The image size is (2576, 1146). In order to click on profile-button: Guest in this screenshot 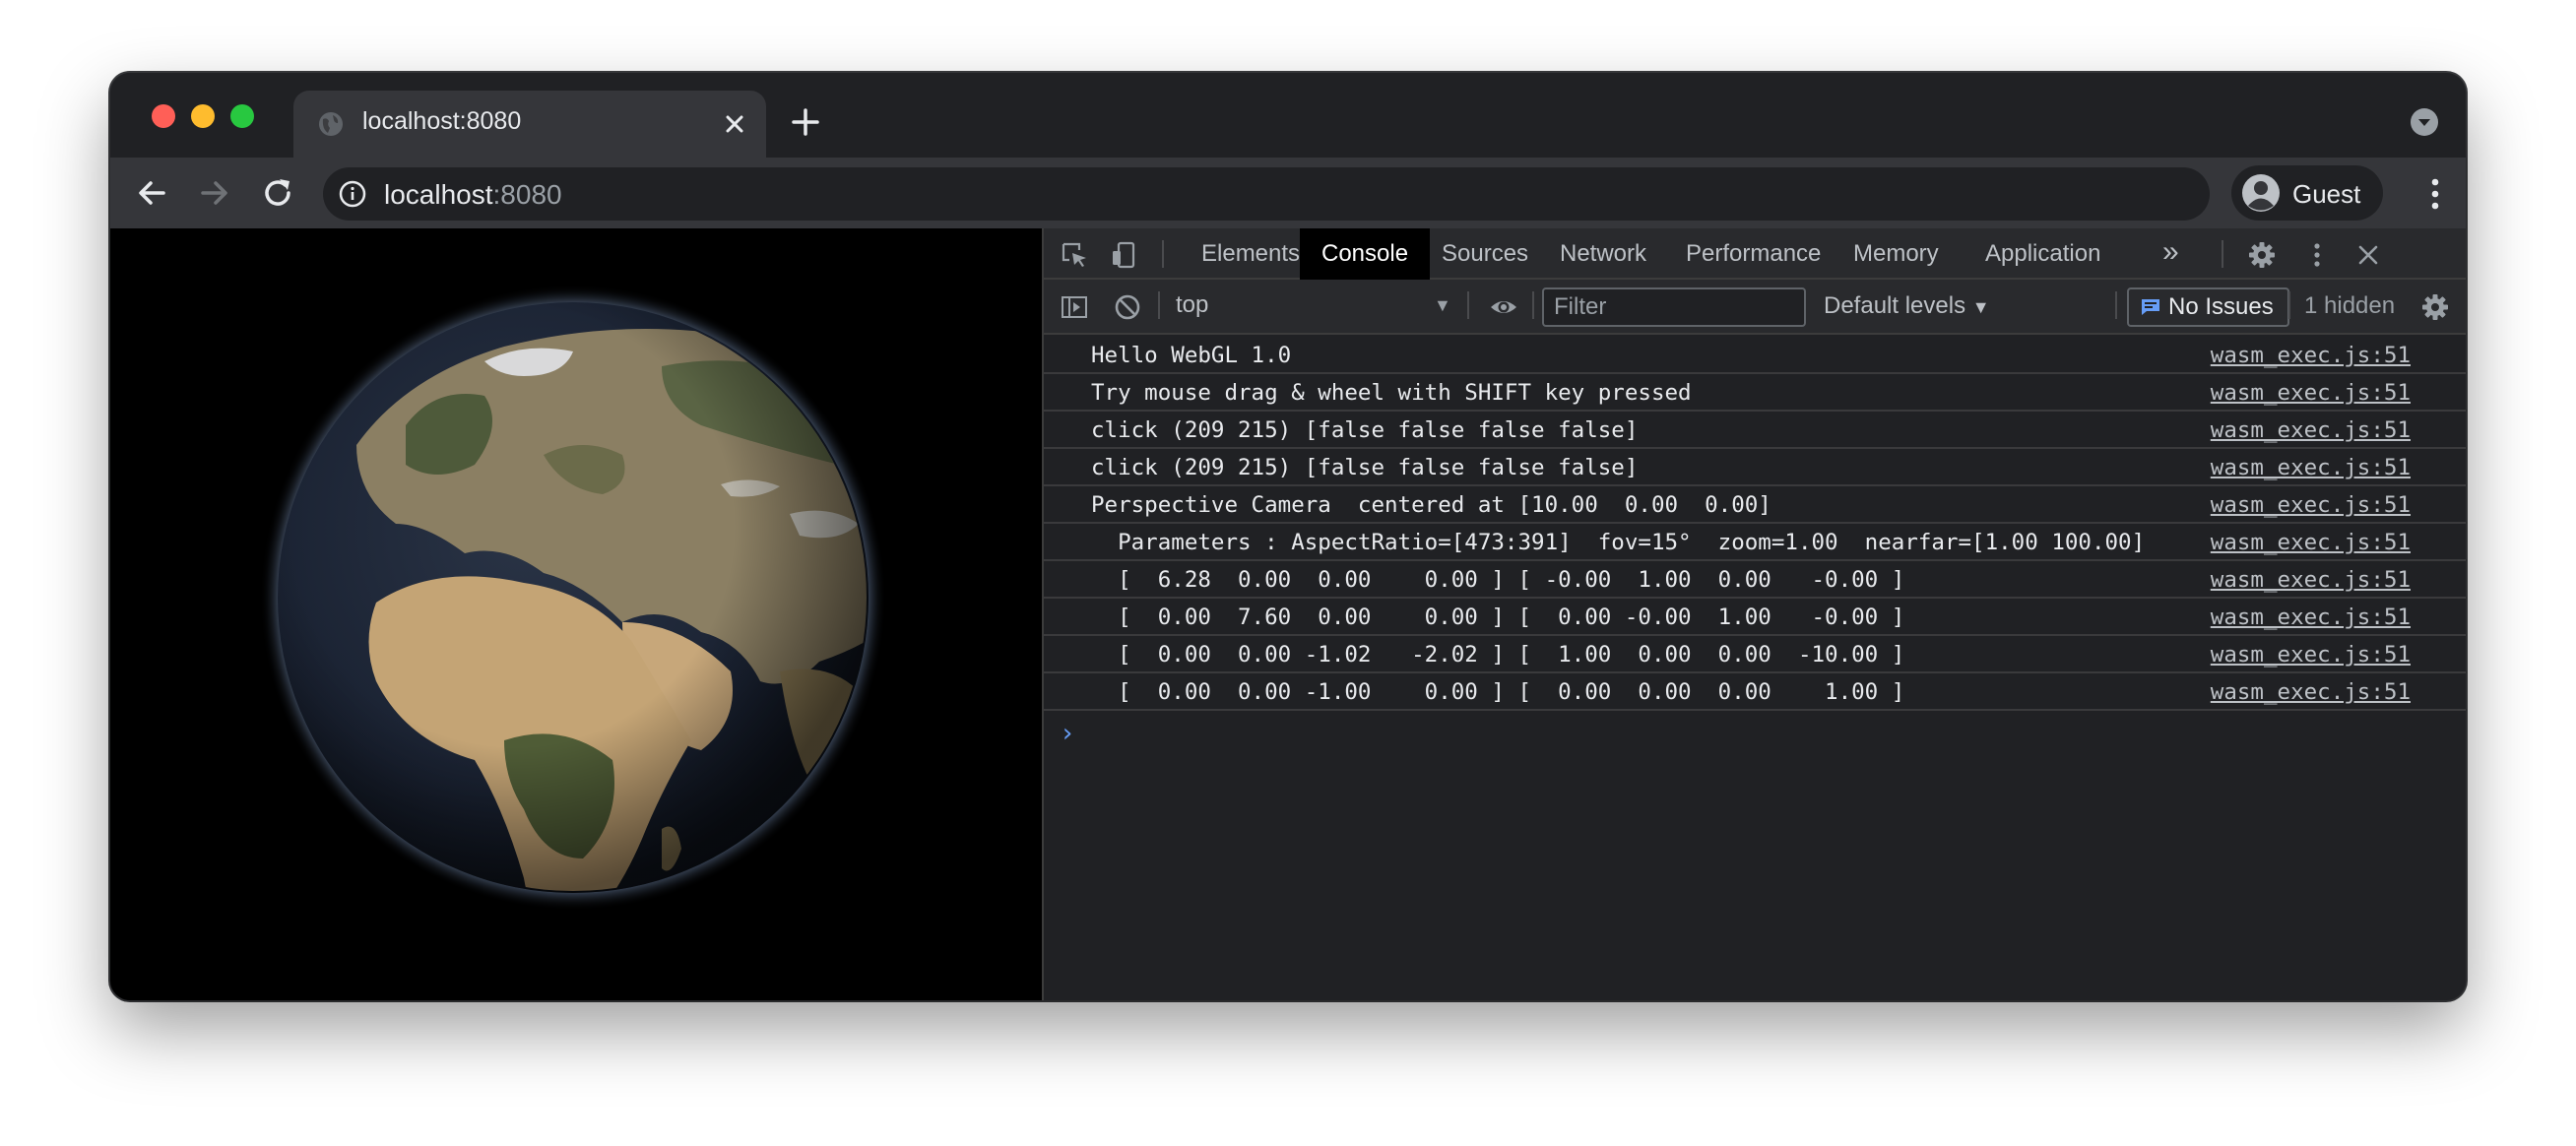, I will do `click(2307, 193)`.